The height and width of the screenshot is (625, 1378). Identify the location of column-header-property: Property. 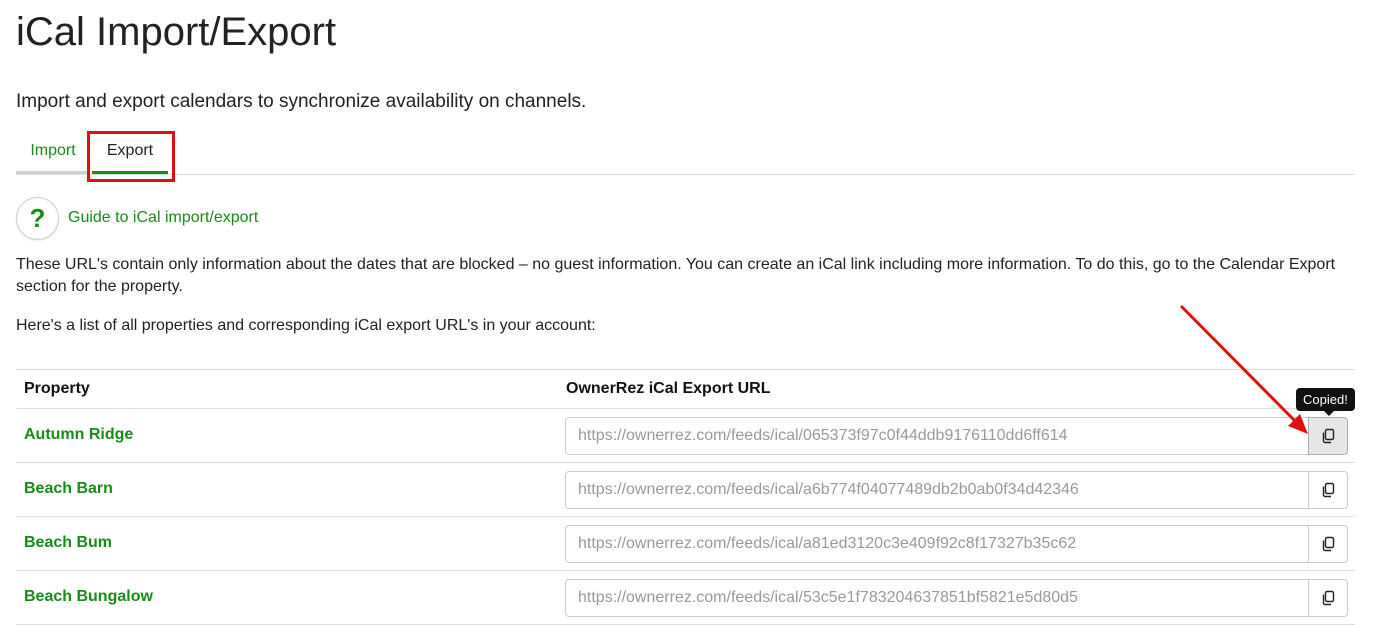
(57, 388).